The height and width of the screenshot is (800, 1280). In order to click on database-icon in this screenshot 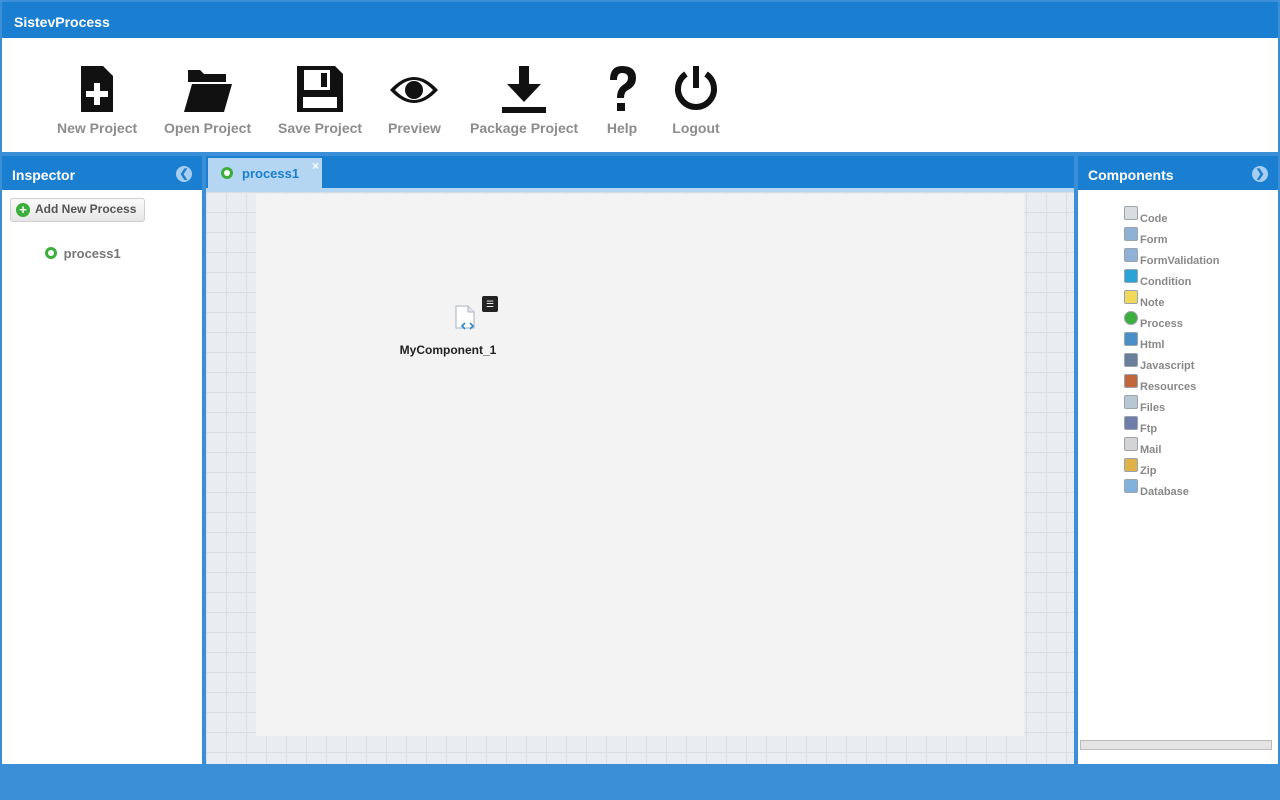, I will do `click(1131, 486)`.